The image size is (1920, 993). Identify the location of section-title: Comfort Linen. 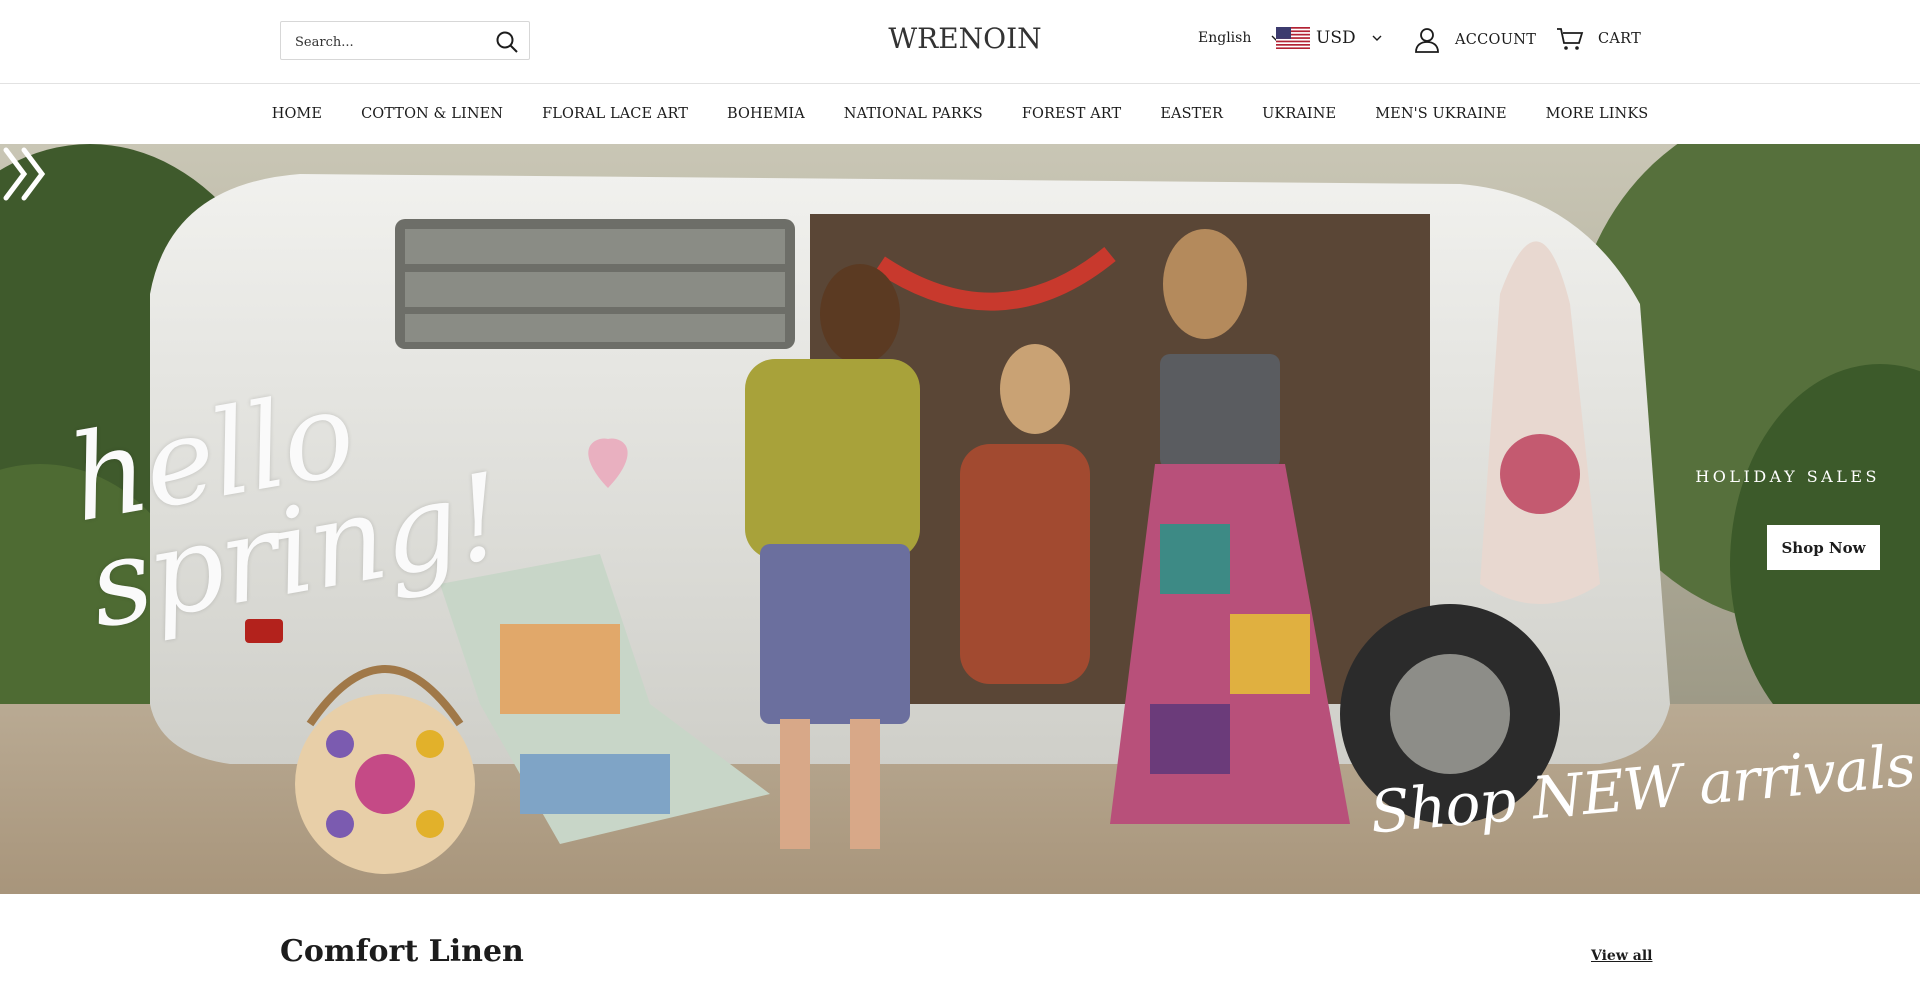
(402, 951).